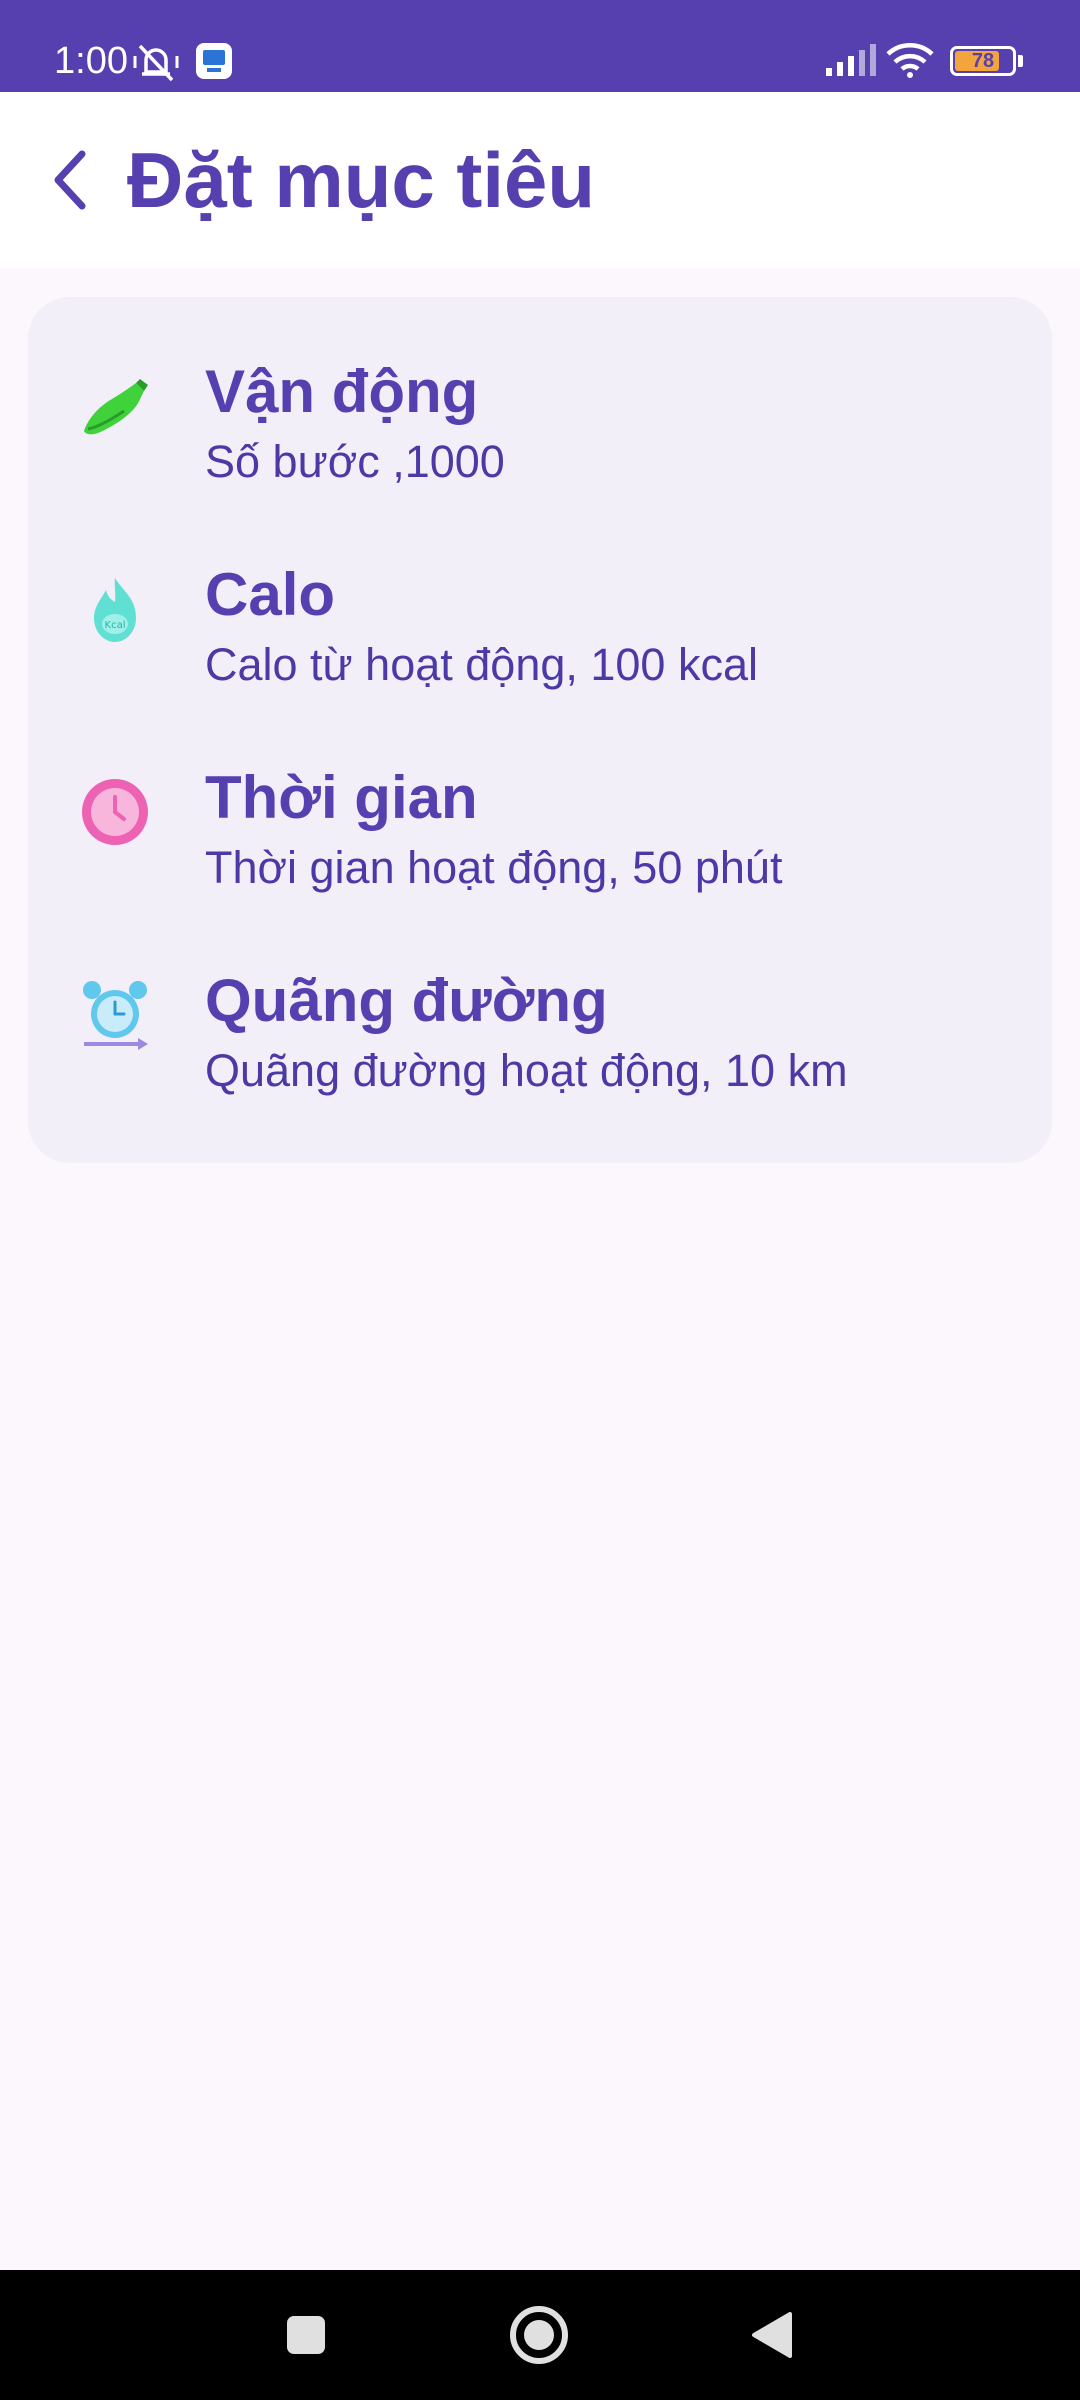 Image resolution: width=1080 pixels, height=2400 pixels. I want to click on recents-square-icon, so click(306, 2335).